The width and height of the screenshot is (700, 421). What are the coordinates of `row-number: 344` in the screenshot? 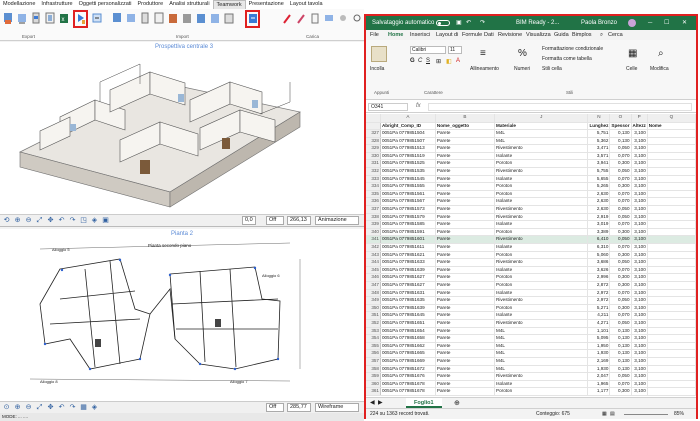 It's located at (374, 262).